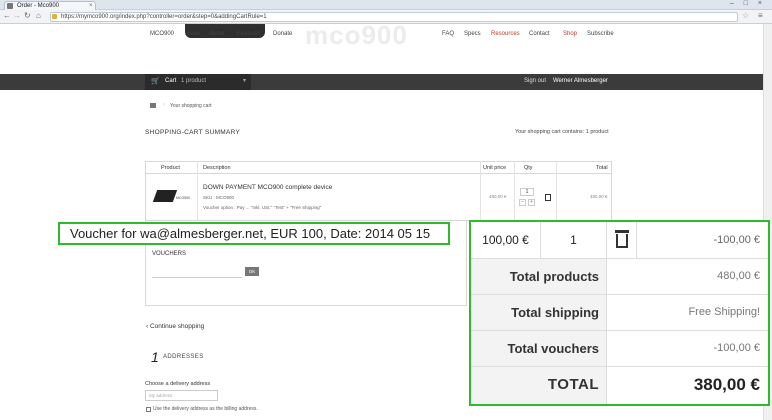 This screenshot has height=420, width=772. What do you see at coordinates (574, 240) in the screenshot?
I see `voucher-qty: 1` at bounding box center [574, 240].